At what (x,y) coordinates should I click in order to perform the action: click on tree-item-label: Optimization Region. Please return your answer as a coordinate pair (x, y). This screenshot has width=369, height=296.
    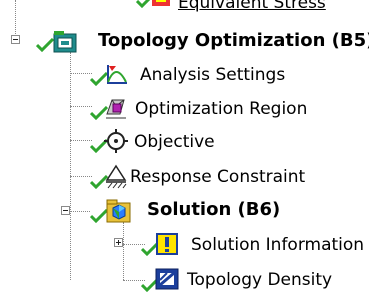
    Looking at the image, I should click on (221, 109).